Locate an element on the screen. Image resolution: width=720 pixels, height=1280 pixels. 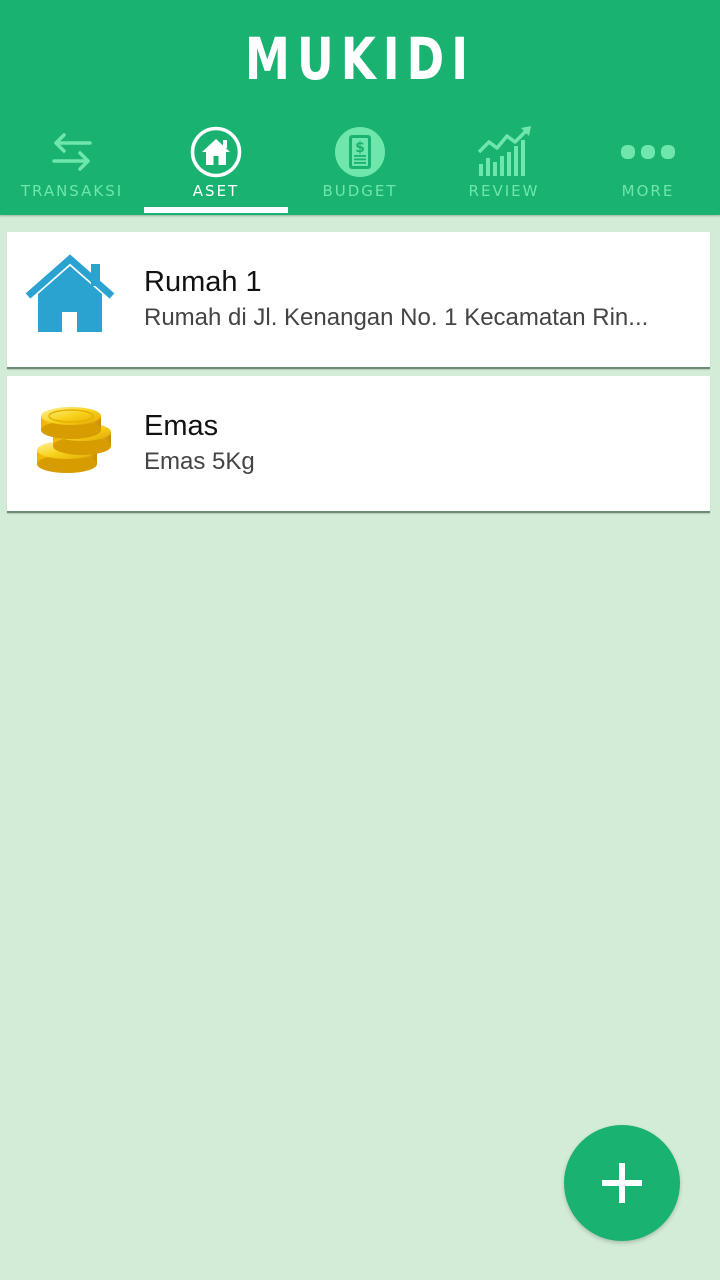
tab-review: REVIEW is located at coordinates (504, 166).